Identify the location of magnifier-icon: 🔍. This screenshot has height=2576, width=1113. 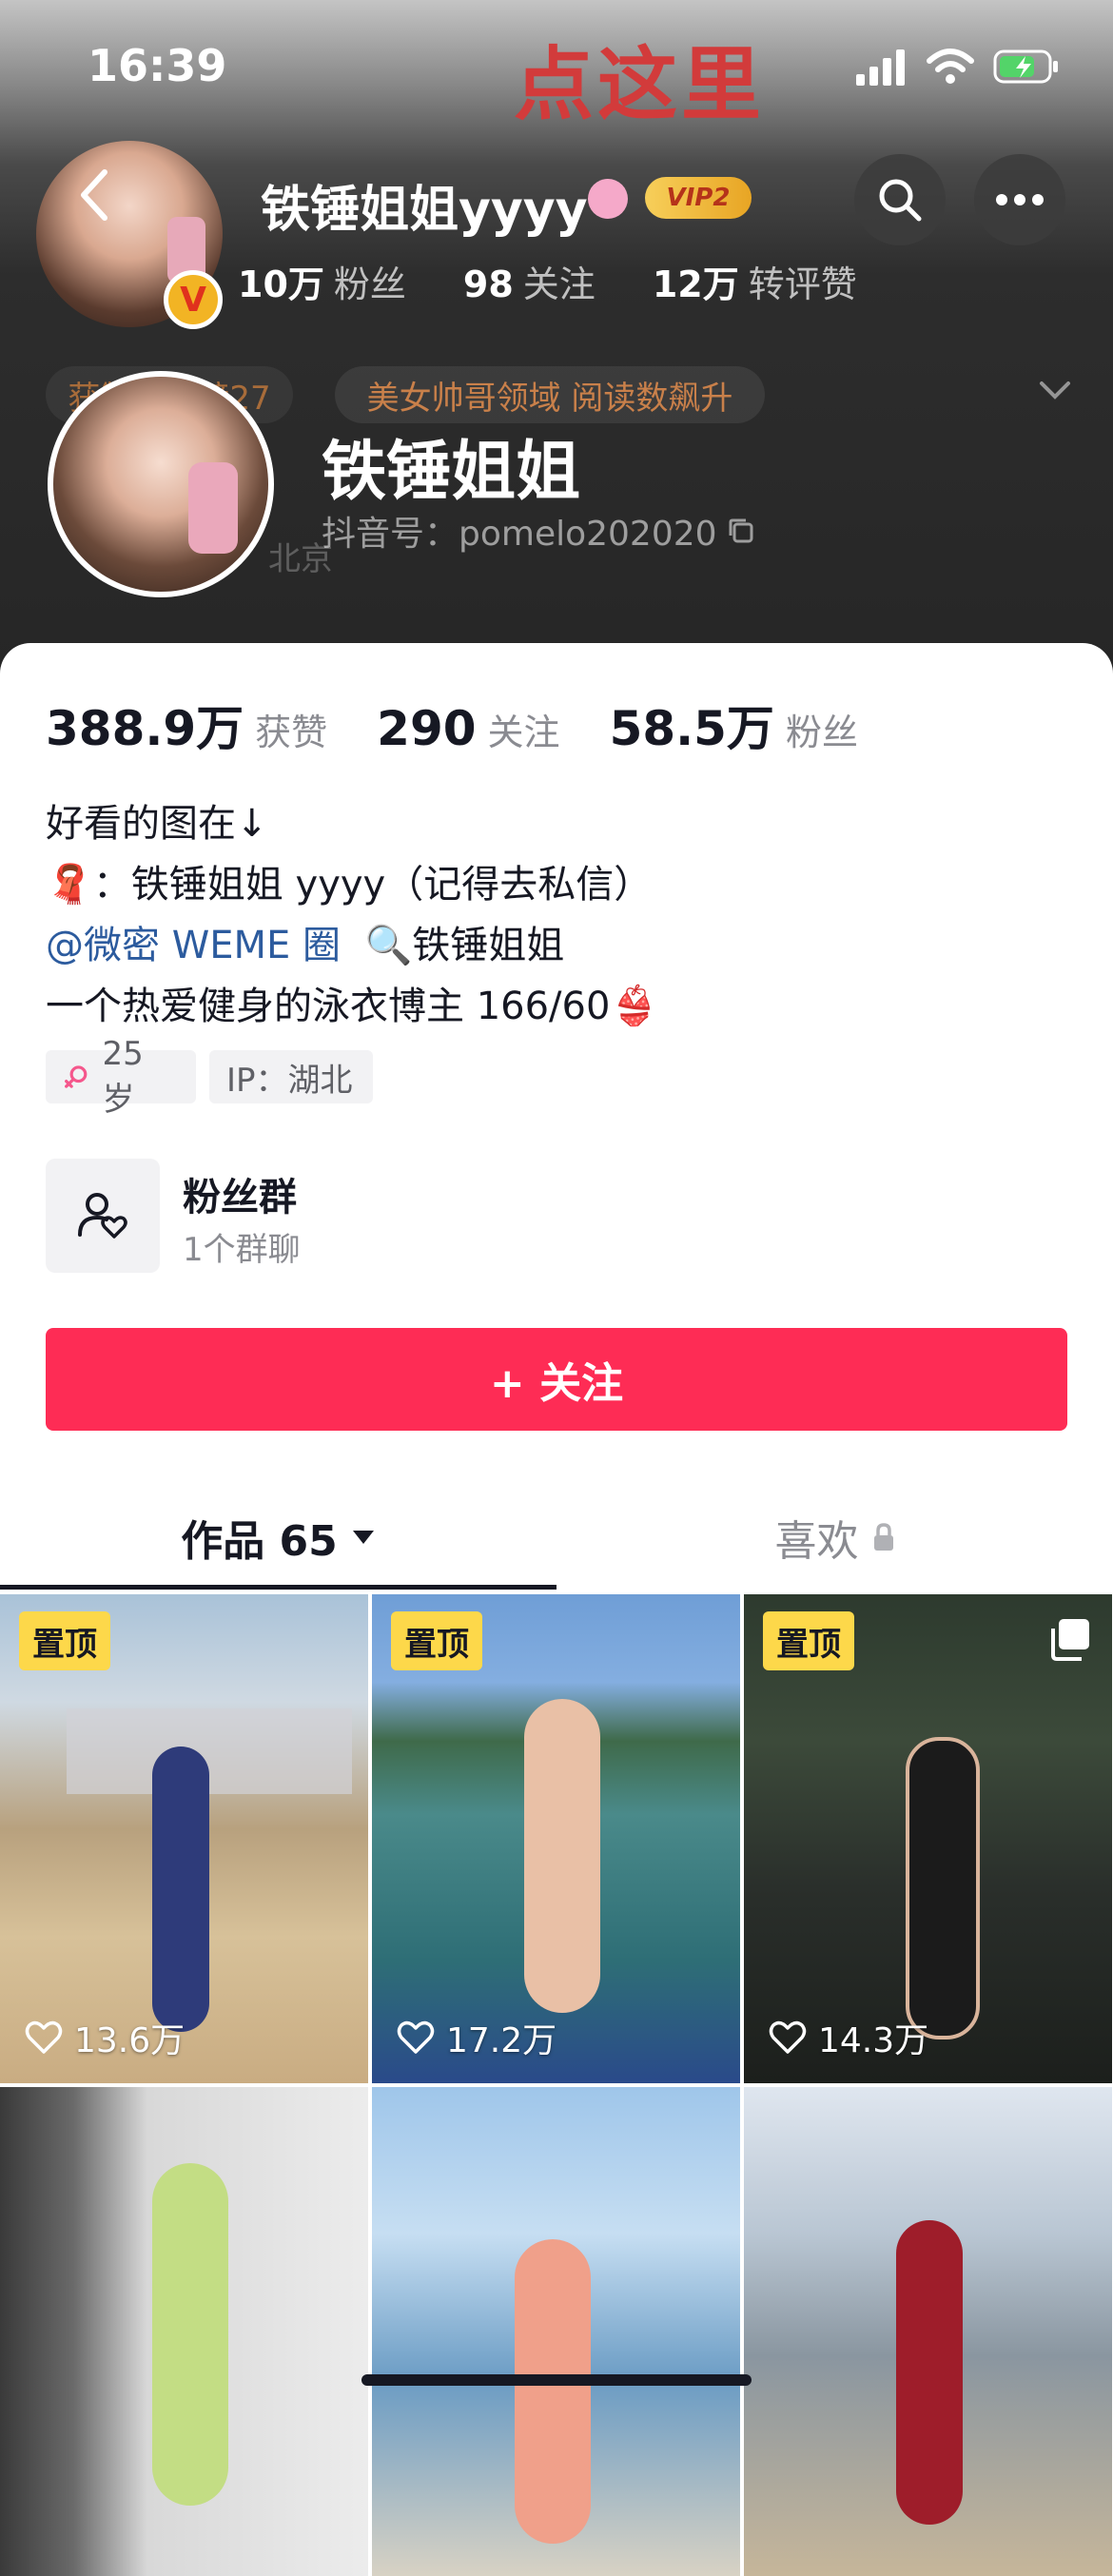
(388, 946).